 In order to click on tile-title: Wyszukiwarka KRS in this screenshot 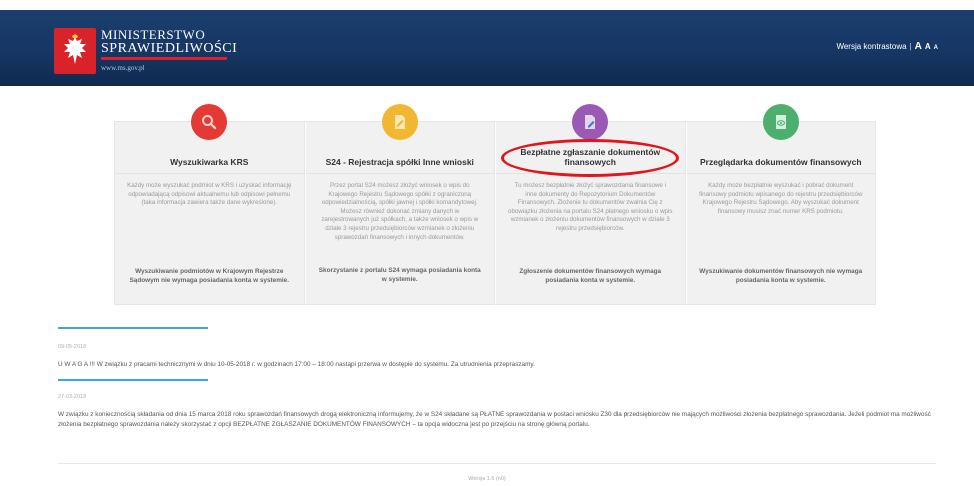, I will do `click(209, 162)`.